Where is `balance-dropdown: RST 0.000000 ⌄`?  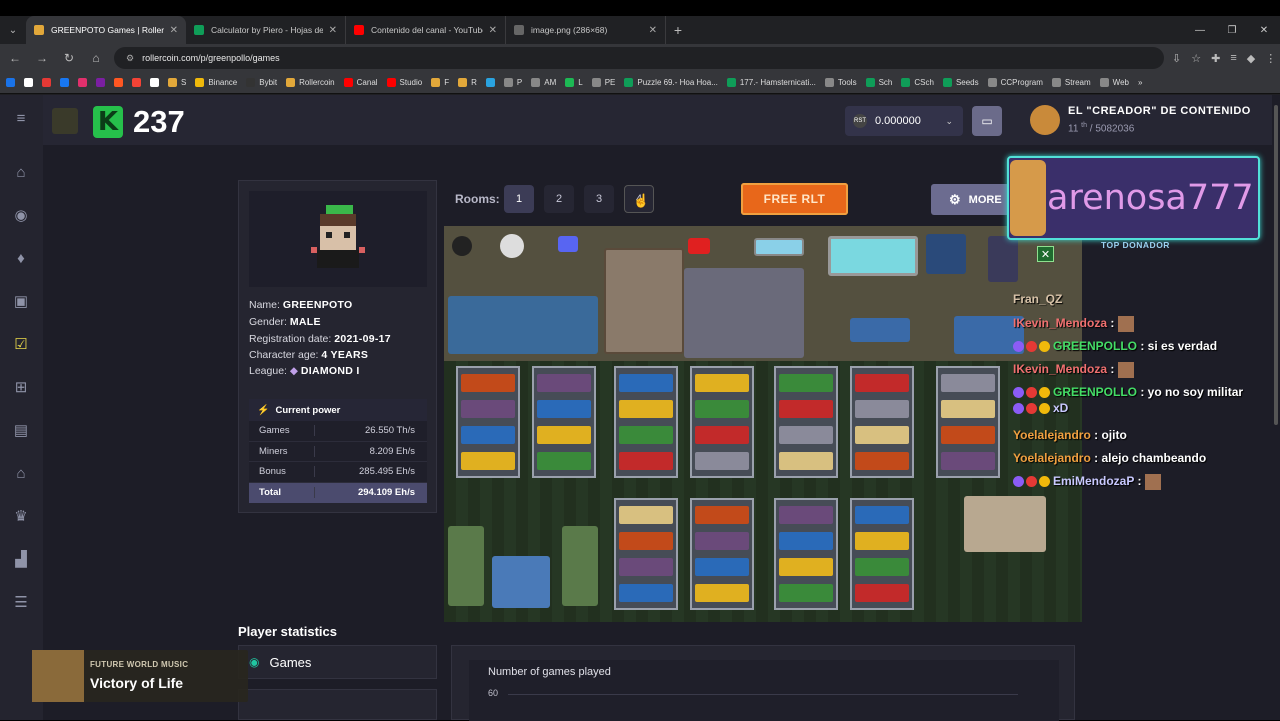 balance-dropdown: RST 0.000000 ⌄ is located at coordinates (904, 121).